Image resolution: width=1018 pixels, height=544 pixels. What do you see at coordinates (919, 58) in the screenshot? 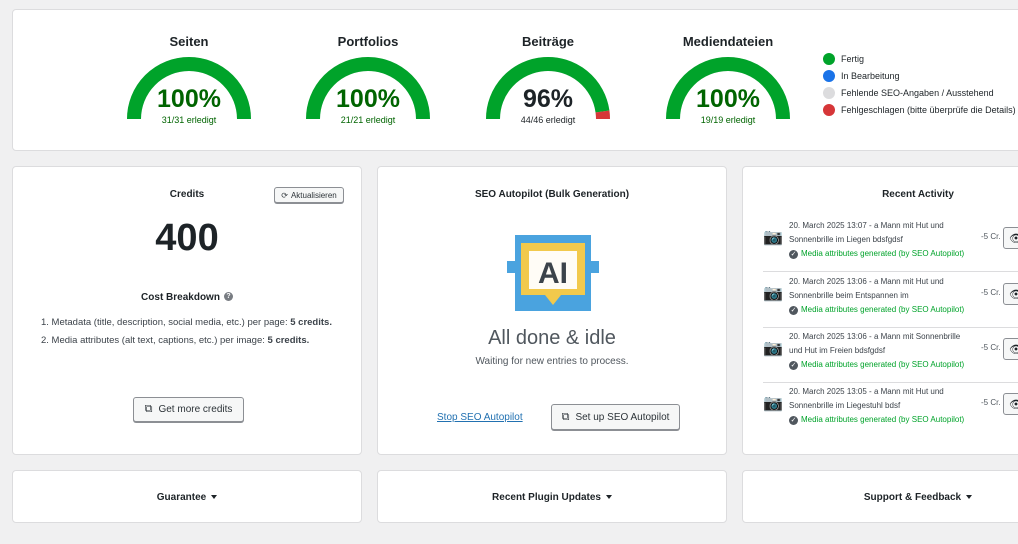
I see `legend-item-done: Fertig` at bounding box center [919, 58].